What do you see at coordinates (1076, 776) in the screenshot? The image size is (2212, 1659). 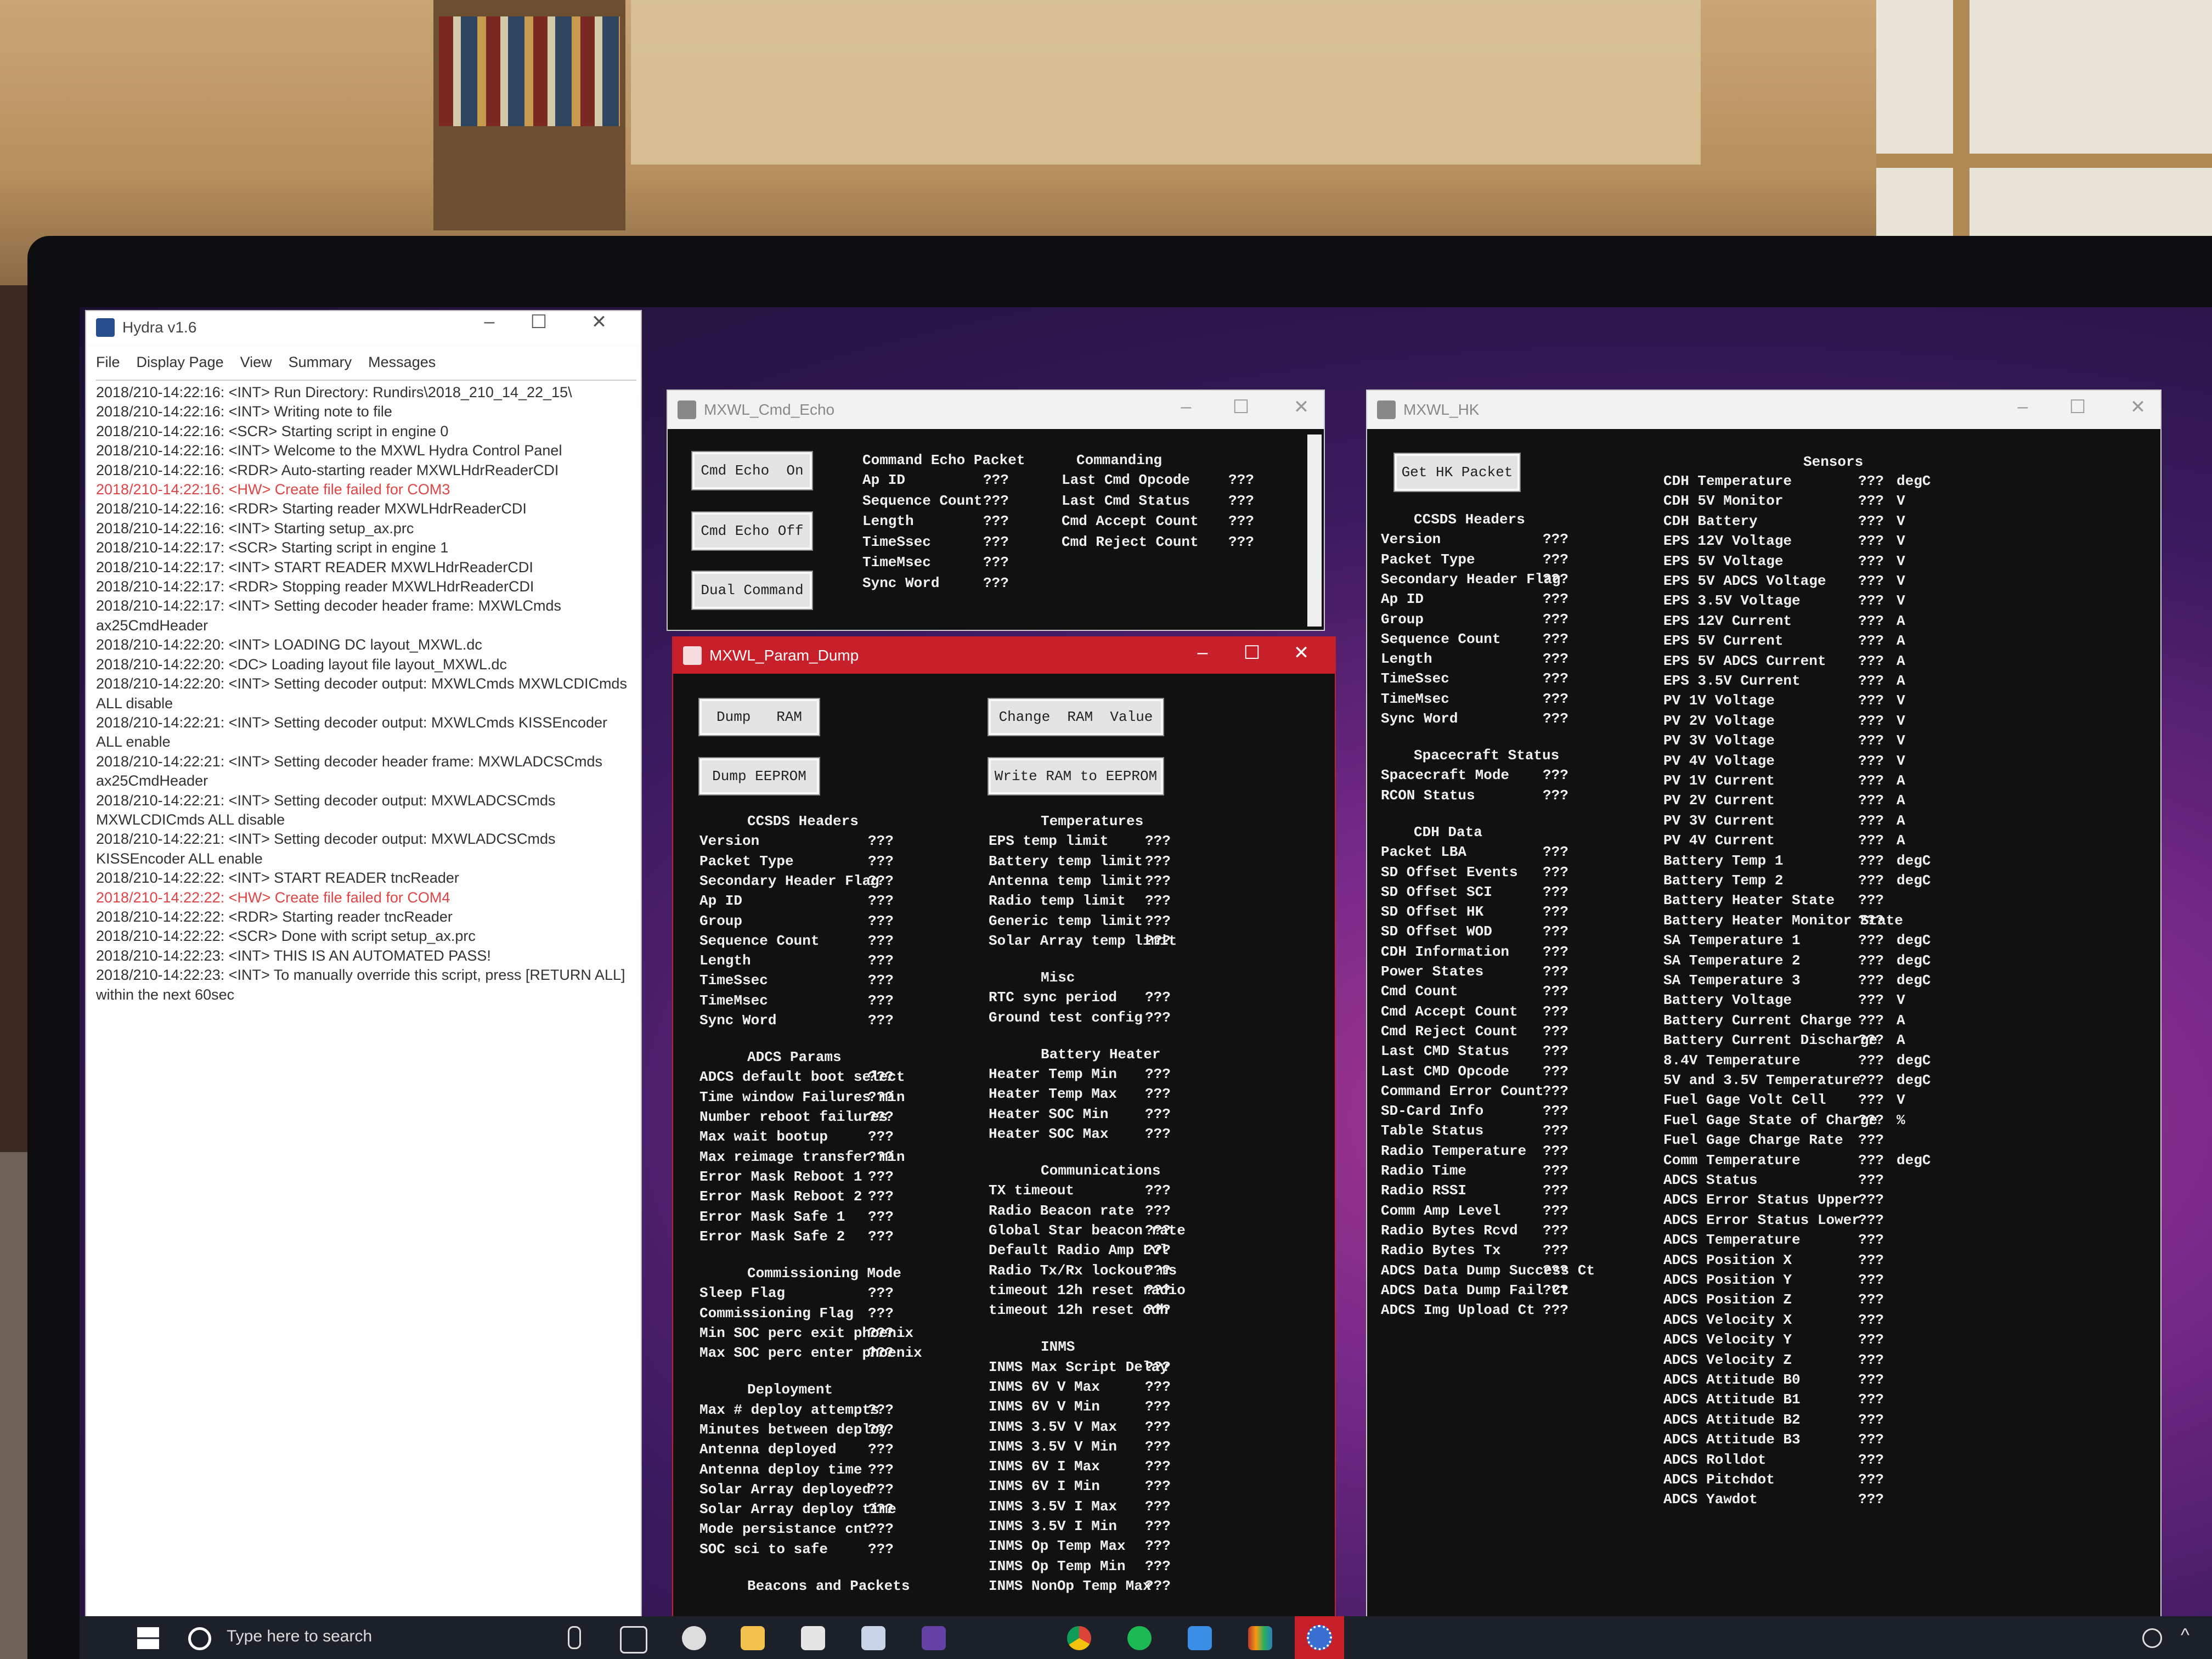 I see `write-ram-to-eeprom-button: Write RAM to EEPROM` at bounding box center [1076, 776].